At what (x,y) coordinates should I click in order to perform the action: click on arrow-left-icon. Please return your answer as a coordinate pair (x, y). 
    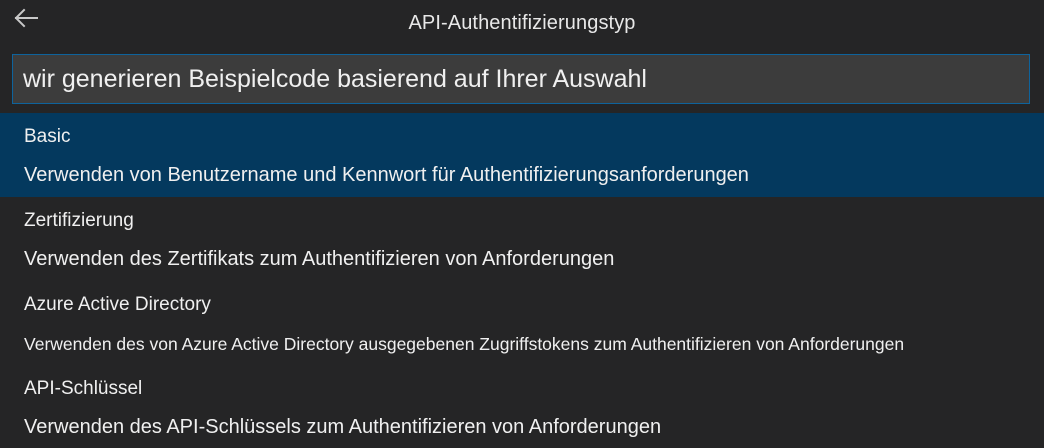
    Looking at the image, I should click on (26, 20).